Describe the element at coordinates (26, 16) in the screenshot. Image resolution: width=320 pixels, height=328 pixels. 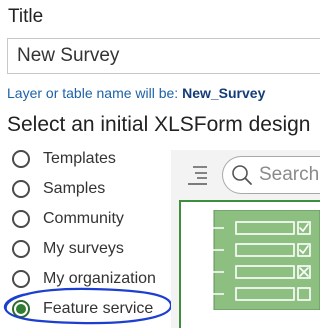
I see `title-label: Title` at that location.